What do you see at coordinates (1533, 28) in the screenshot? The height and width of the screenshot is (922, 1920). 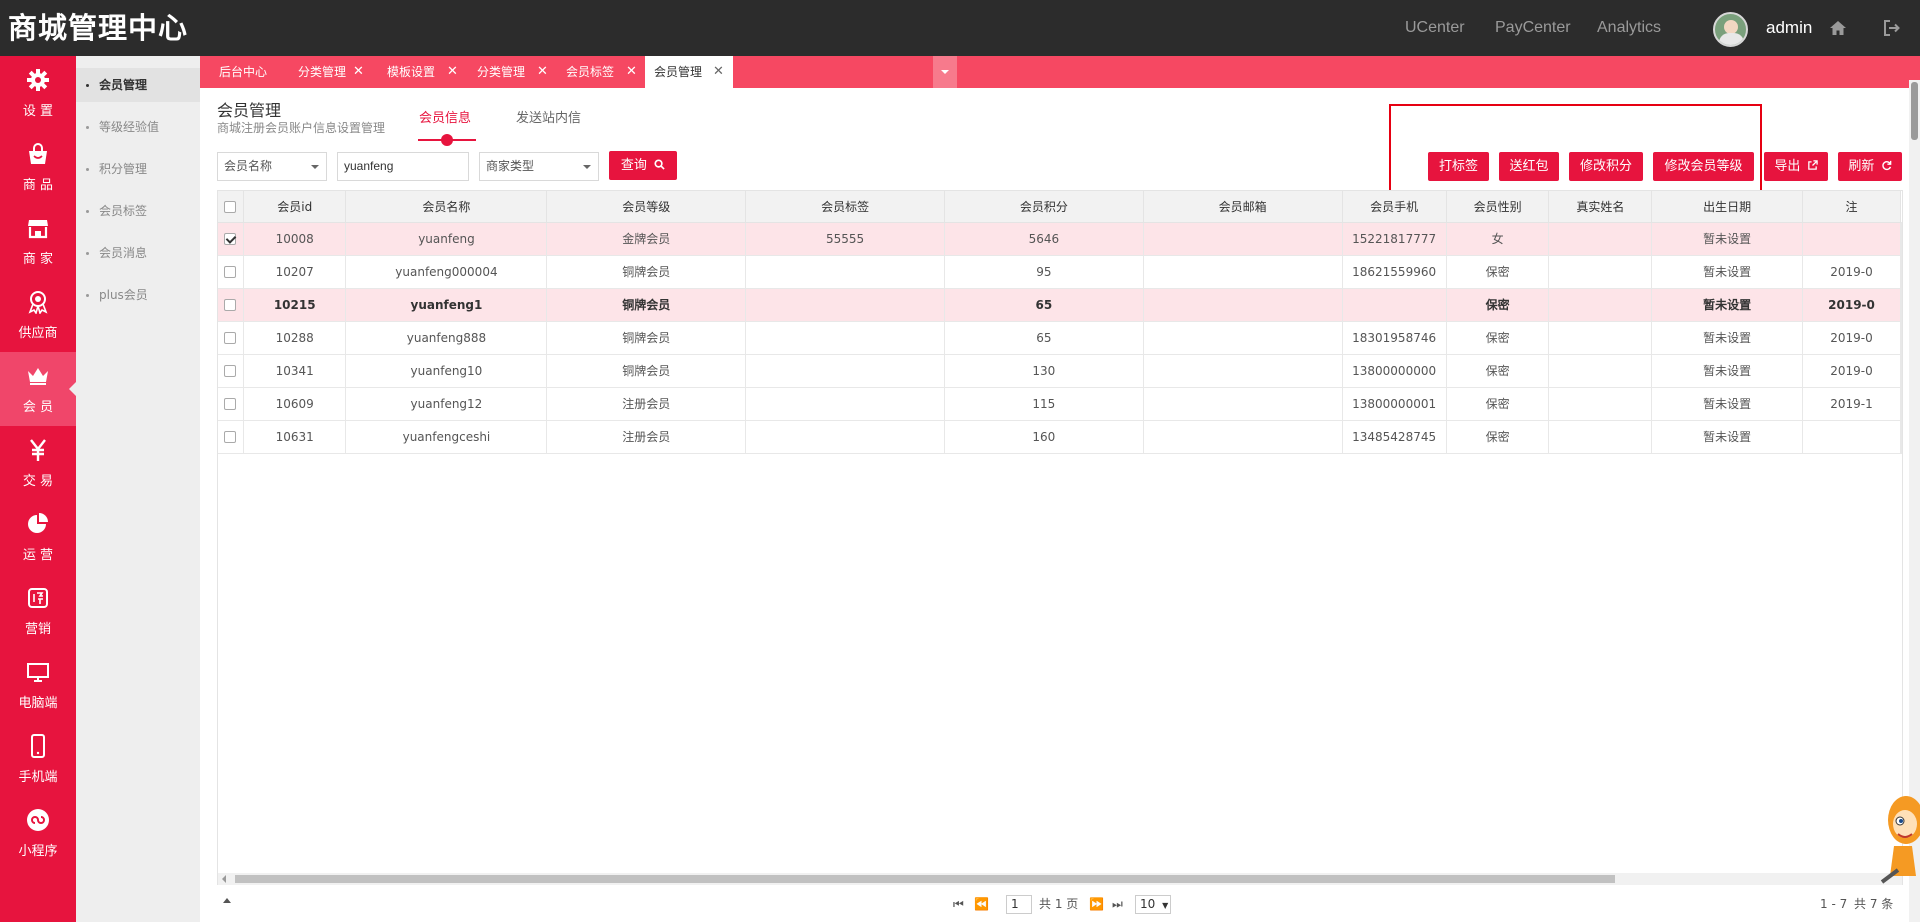 I see `nav-paycenter: PayCenter` at bounding box center [1533, 28].